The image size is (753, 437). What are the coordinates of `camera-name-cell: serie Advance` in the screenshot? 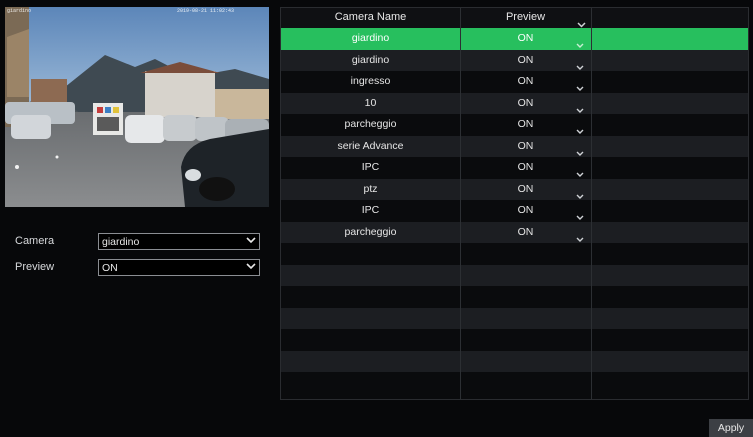 It's located at (370, 145).